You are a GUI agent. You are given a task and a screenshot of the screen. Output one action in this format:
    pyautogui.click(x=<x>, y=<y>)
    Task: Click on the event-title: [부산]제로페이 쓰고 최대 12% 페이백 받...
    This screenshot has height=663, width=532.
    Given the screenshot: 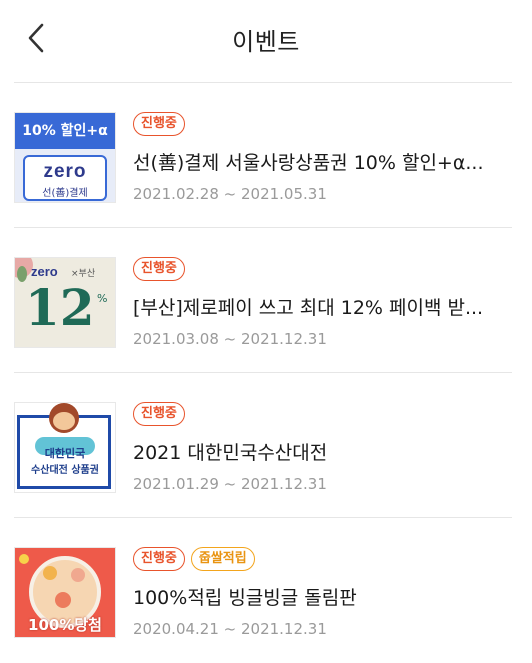 What is the action you would take?
    pyautogui.click(x=308, y=308)
    